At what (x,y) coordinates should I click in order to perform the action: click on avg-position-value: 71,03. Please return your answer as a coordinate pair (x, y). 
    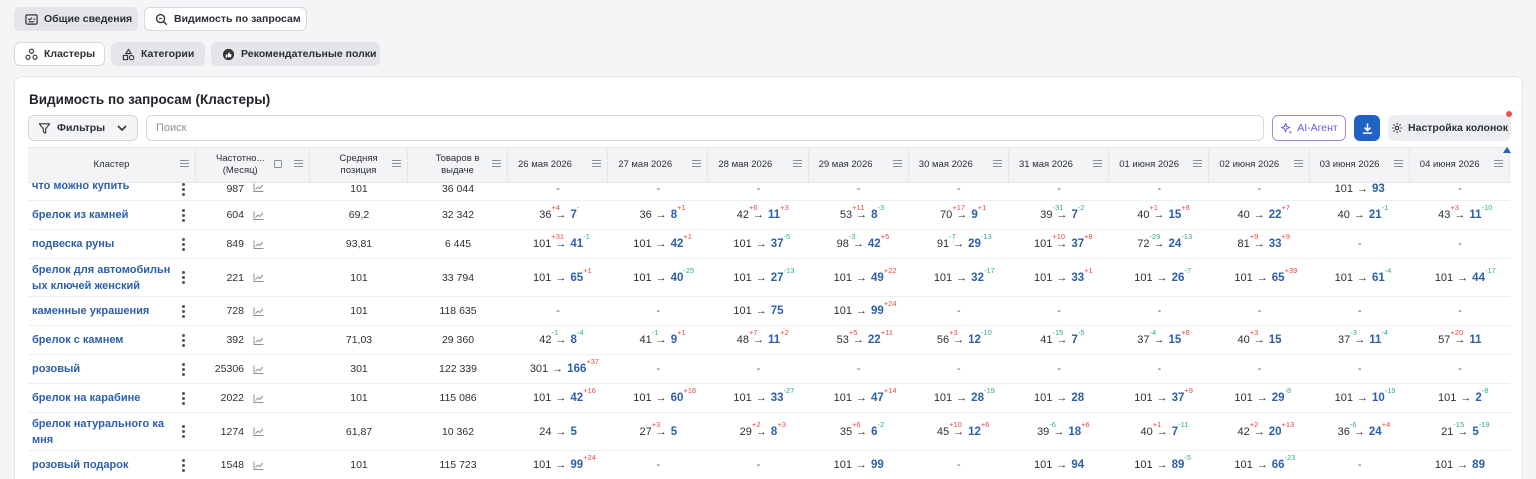
    Looking at the image, I should click on (359, 340).